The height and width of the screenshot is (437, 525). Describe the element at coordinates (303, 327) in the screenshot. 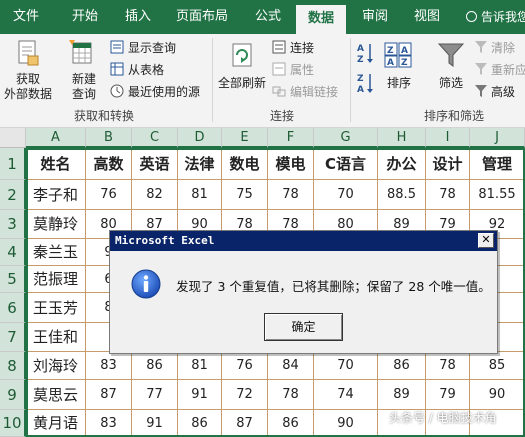

I see `ok-button: 确定` at that location.